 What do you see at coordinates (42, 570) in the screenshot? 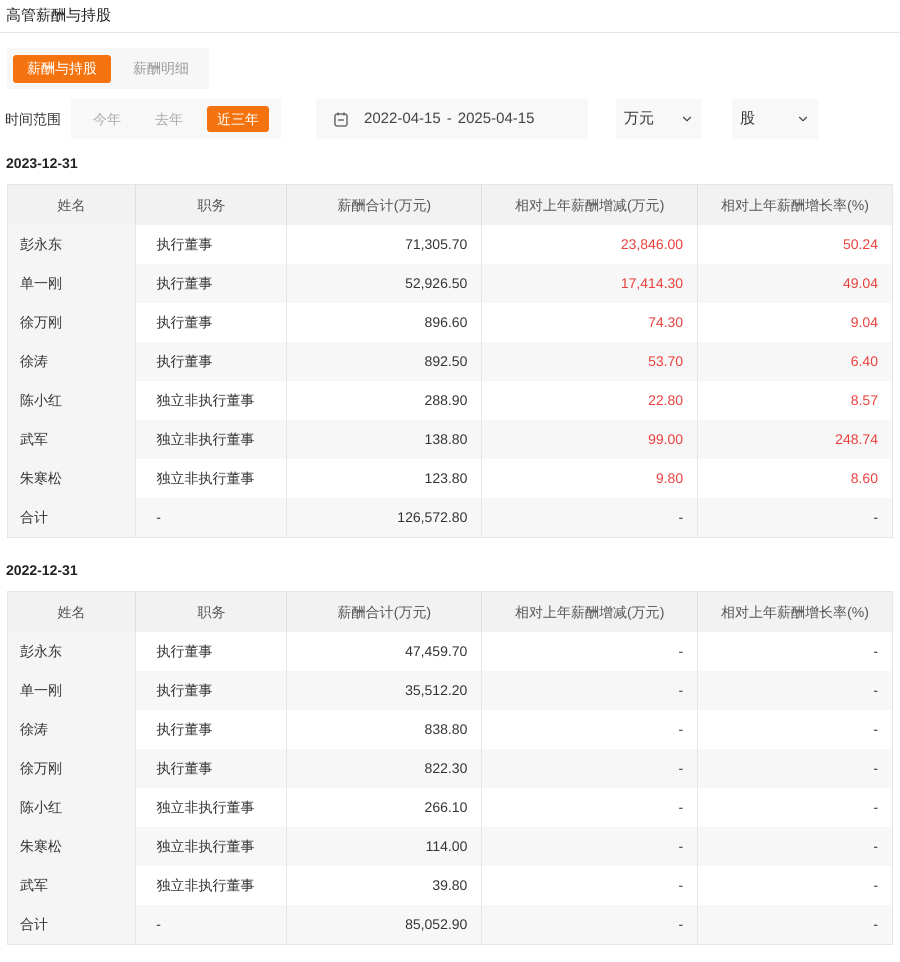
I see `report-date: 2022-12-31` at bounding box center [42, 570].